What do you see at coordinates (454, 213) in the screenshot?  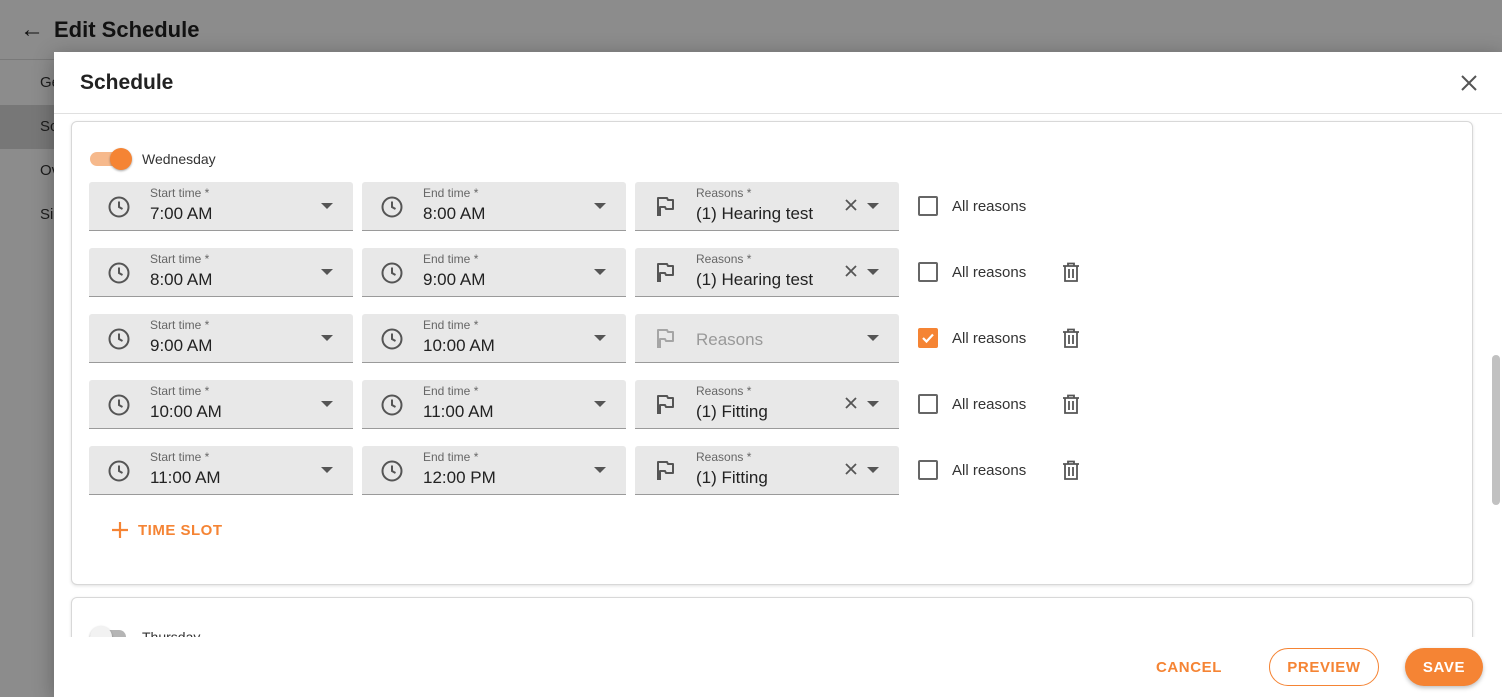 I see `field-value: 8:00 AM` at bounding box center [454, 213].